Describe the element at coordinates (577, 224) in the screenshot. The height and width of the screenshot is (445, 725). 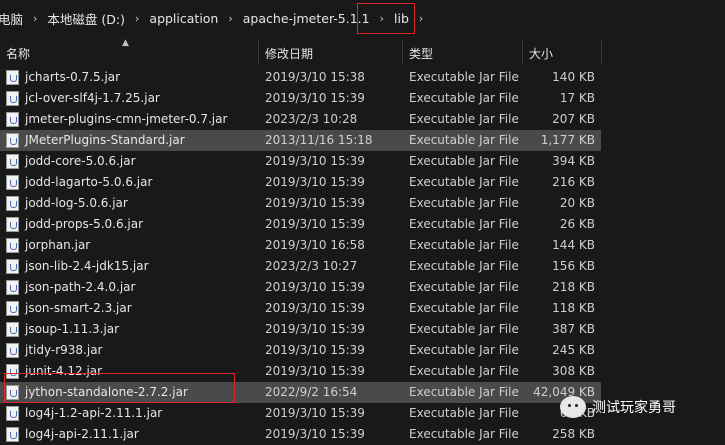
I see `file-size: 26 KB` at that location.